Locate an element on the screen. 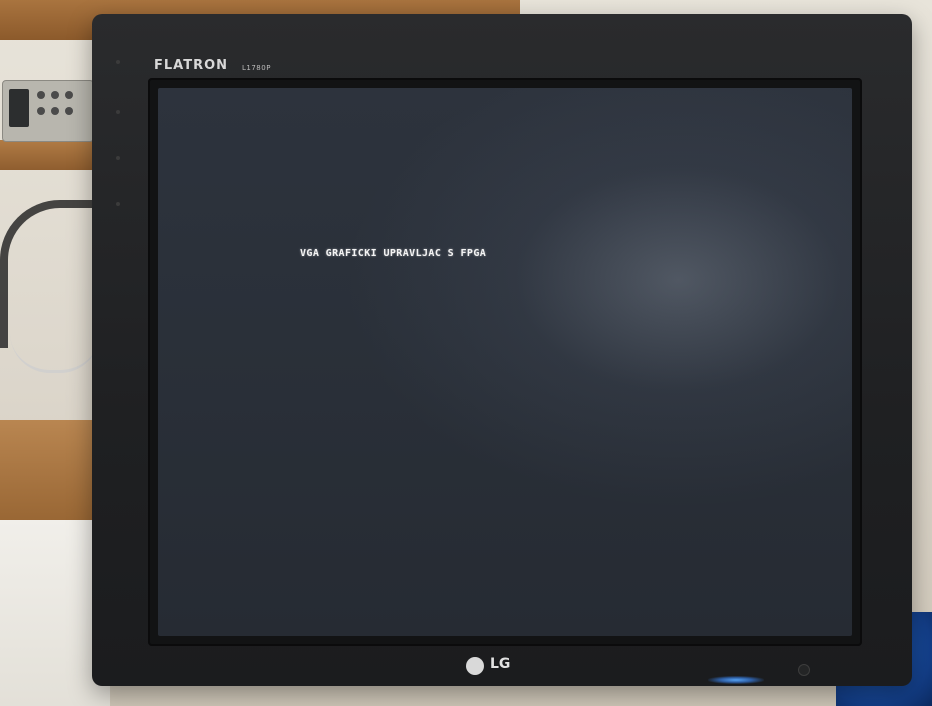 Image resolution: width=932 pixels, height=706 pixels. lg-logo-text: LG is located at coordinates (500, 664).